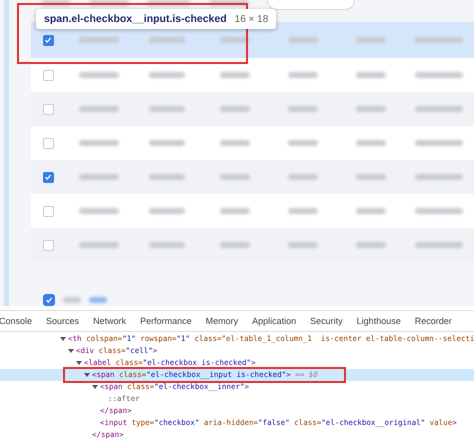 The height and width of the screenshot is (444, 474). Describe the element at coordinates (98, 300) in the screenshot. I see `blurred-link` at that location.